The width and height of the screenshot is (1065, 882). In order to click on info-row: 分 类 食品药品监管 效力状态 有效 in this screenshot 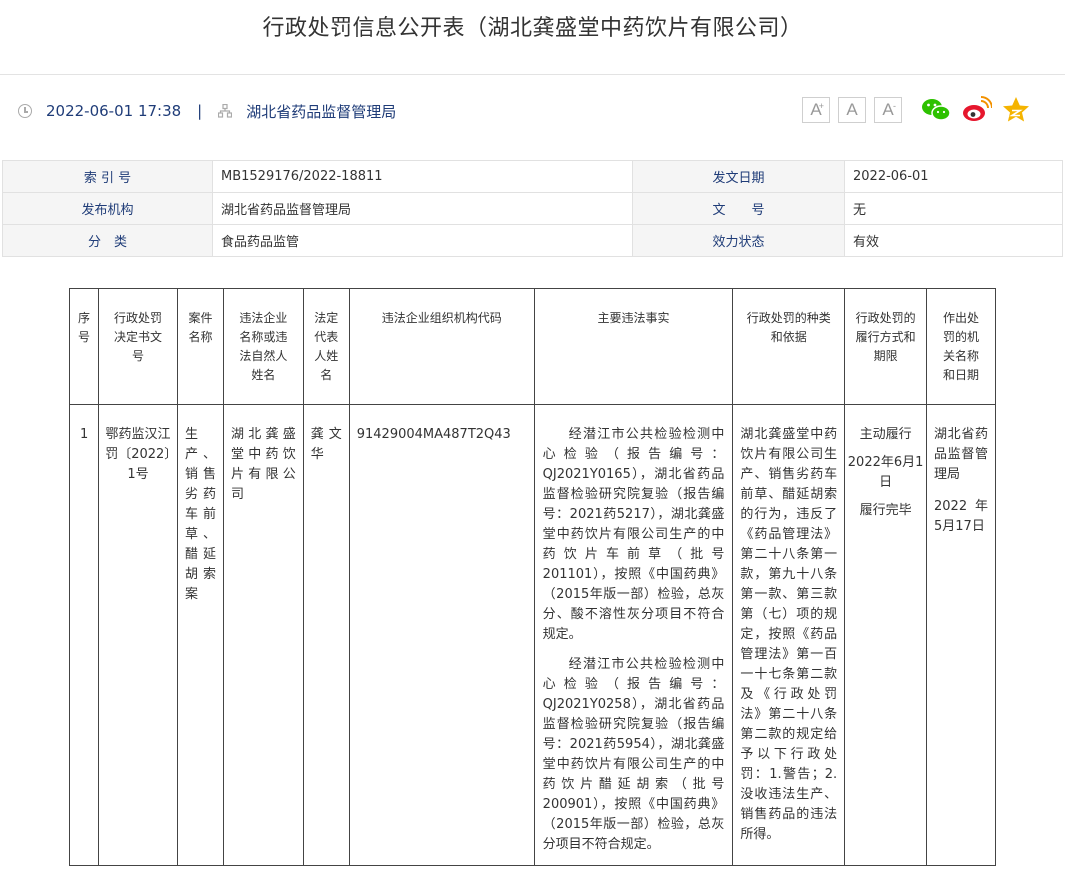, I will do `click(532, 240)`.